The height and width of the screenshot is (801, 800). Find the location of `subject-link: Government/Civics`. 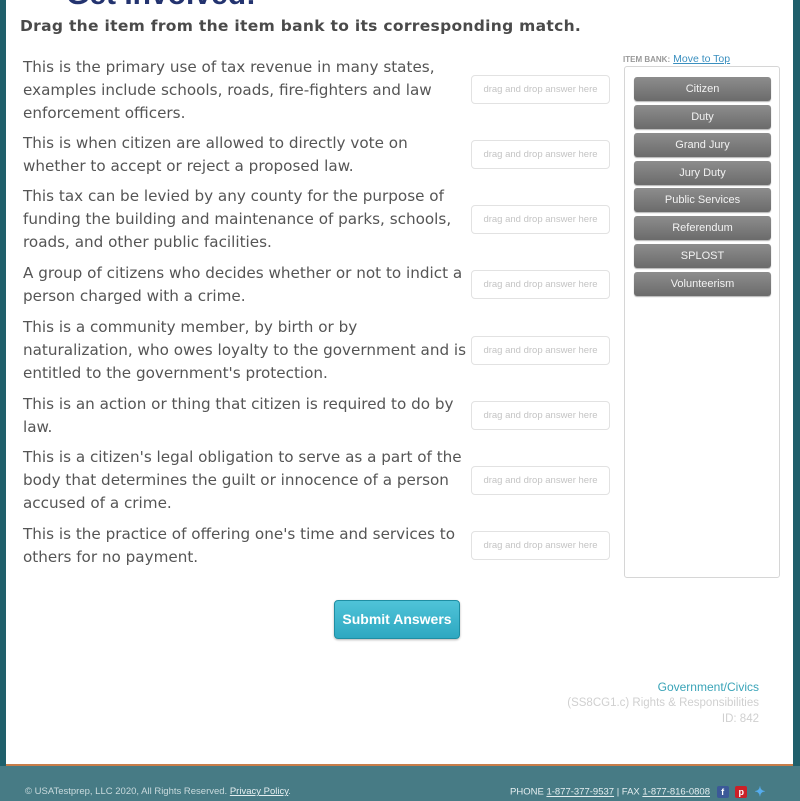

subject-link: Government/Civics is located at coordinates (708, 687).